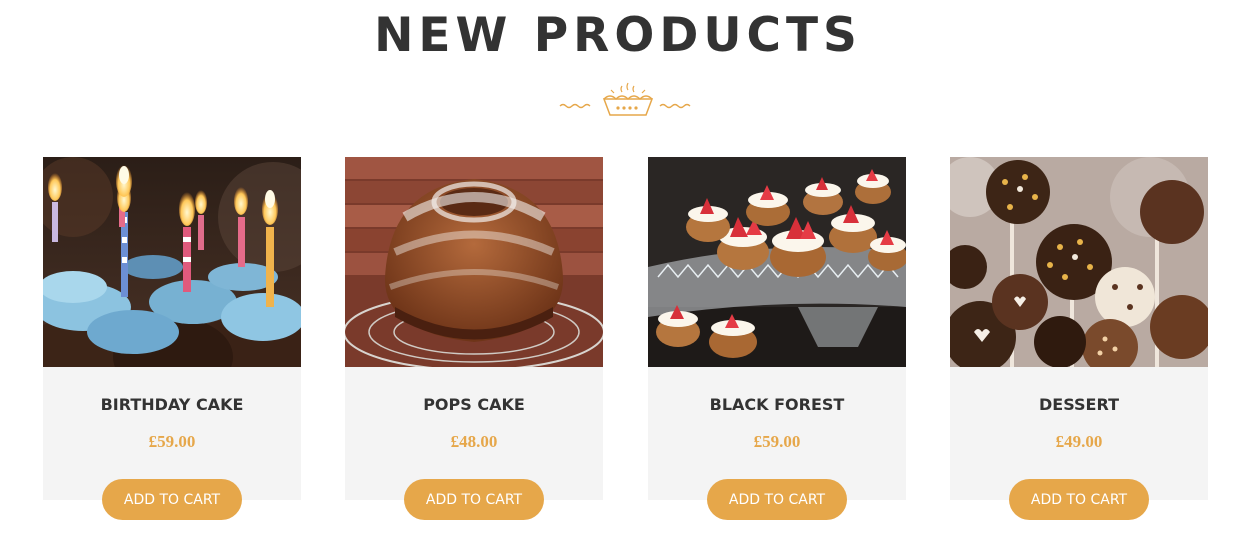  What do you see at coordinates (172, 404) in the screenshot?
I see `product-name: BIRTHDAY CAKE` at bounding box center [172, 404].